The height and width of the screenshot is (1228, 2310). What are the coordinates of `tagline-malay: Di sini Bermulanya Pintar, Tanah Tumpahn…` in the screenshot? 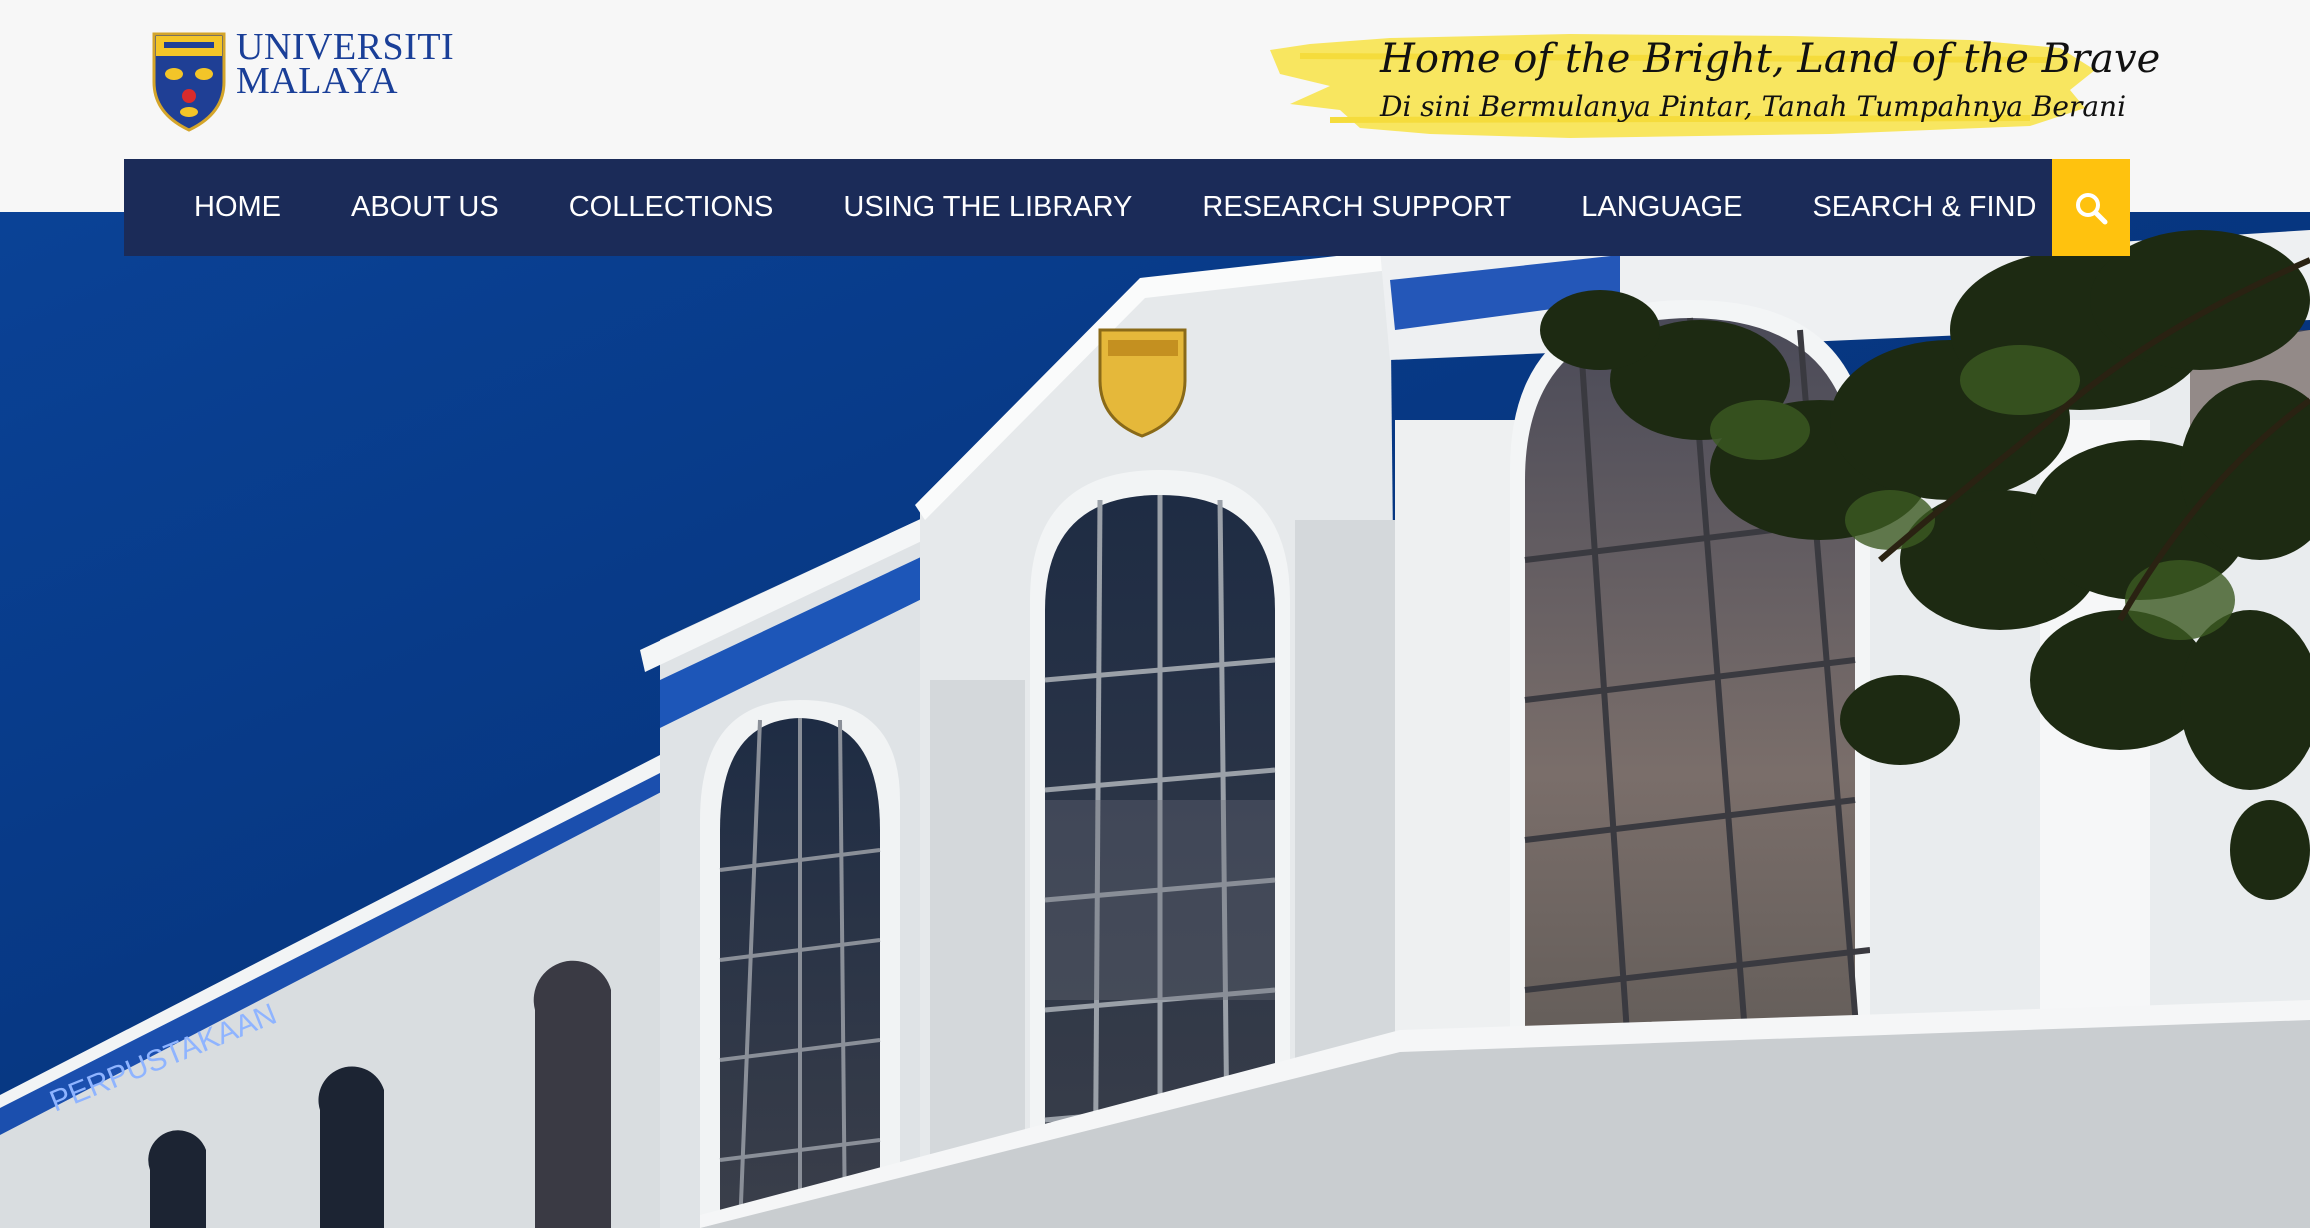 It's located at (1753, 106).